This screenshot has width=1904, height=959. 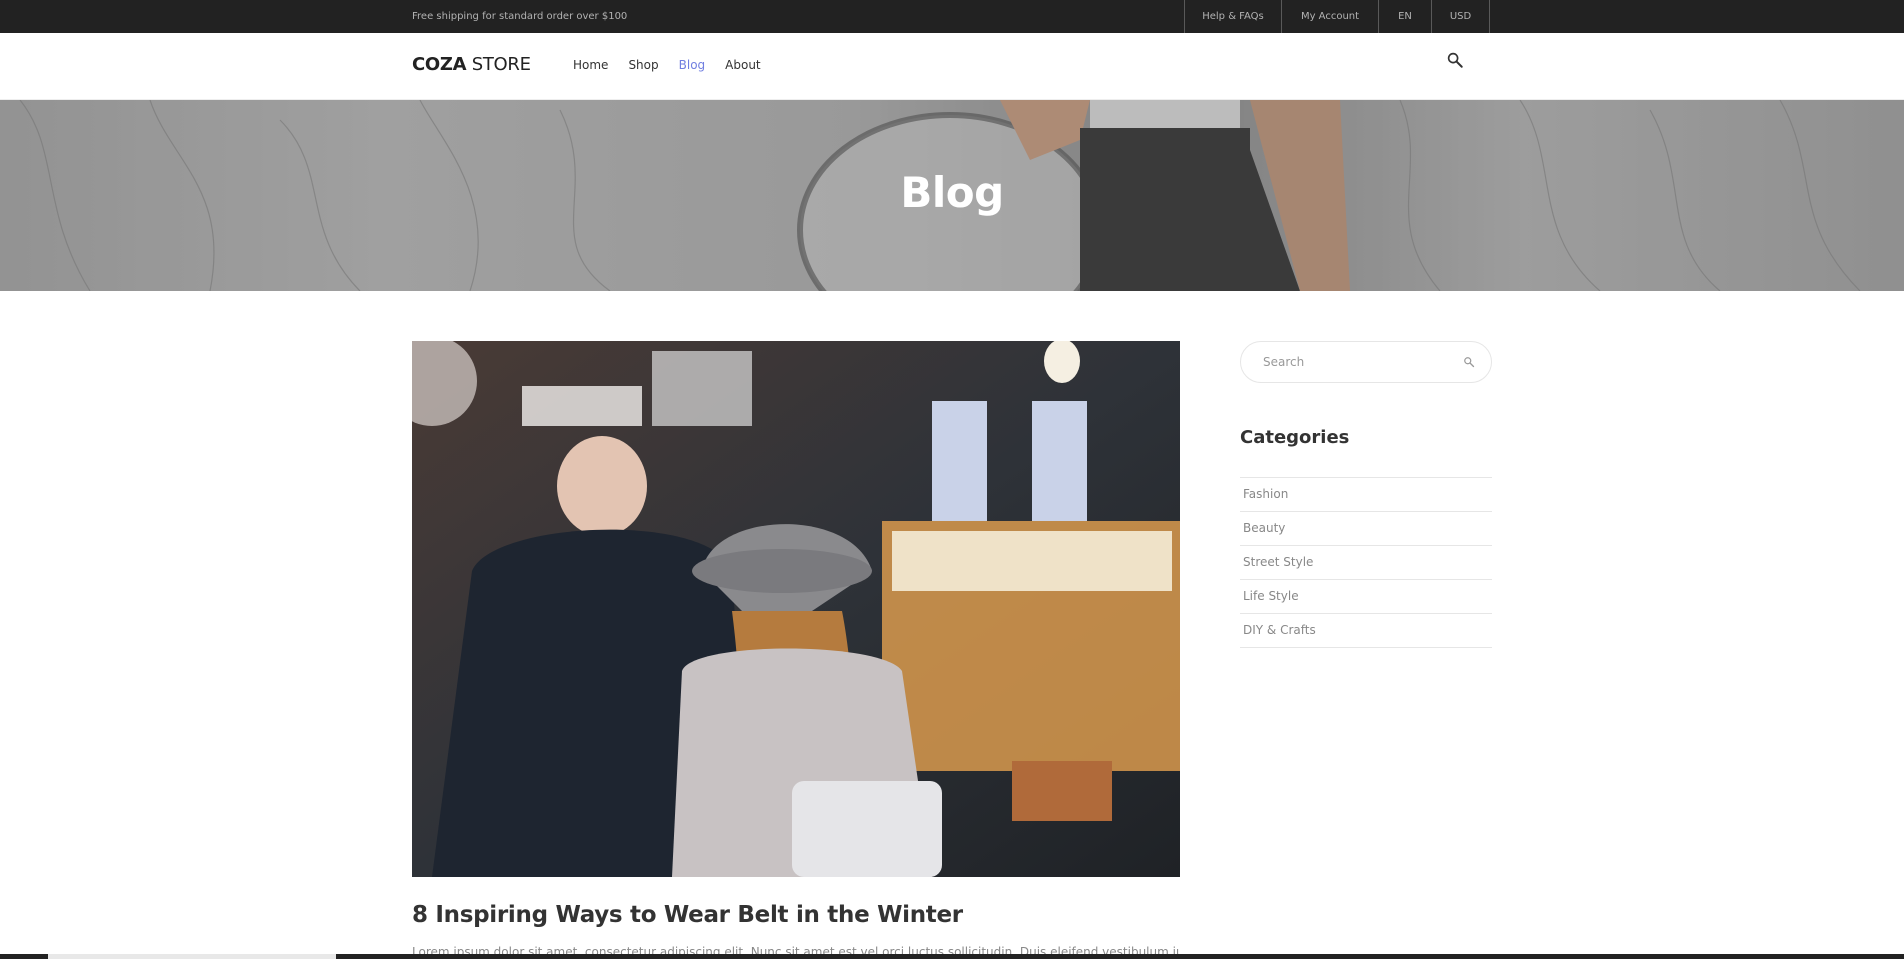 I want to click on currency-selector: USD, so click(x=1461, y=16).